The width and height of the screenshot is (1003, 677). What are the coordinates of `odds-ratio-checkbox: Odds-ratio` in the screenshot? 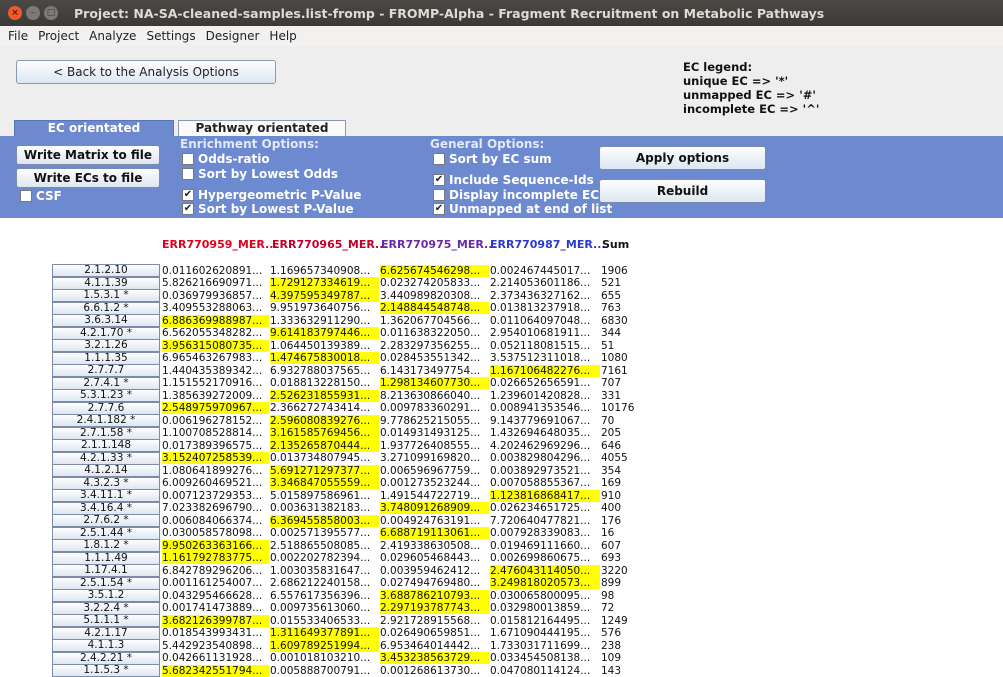 It's located at (226, 159).